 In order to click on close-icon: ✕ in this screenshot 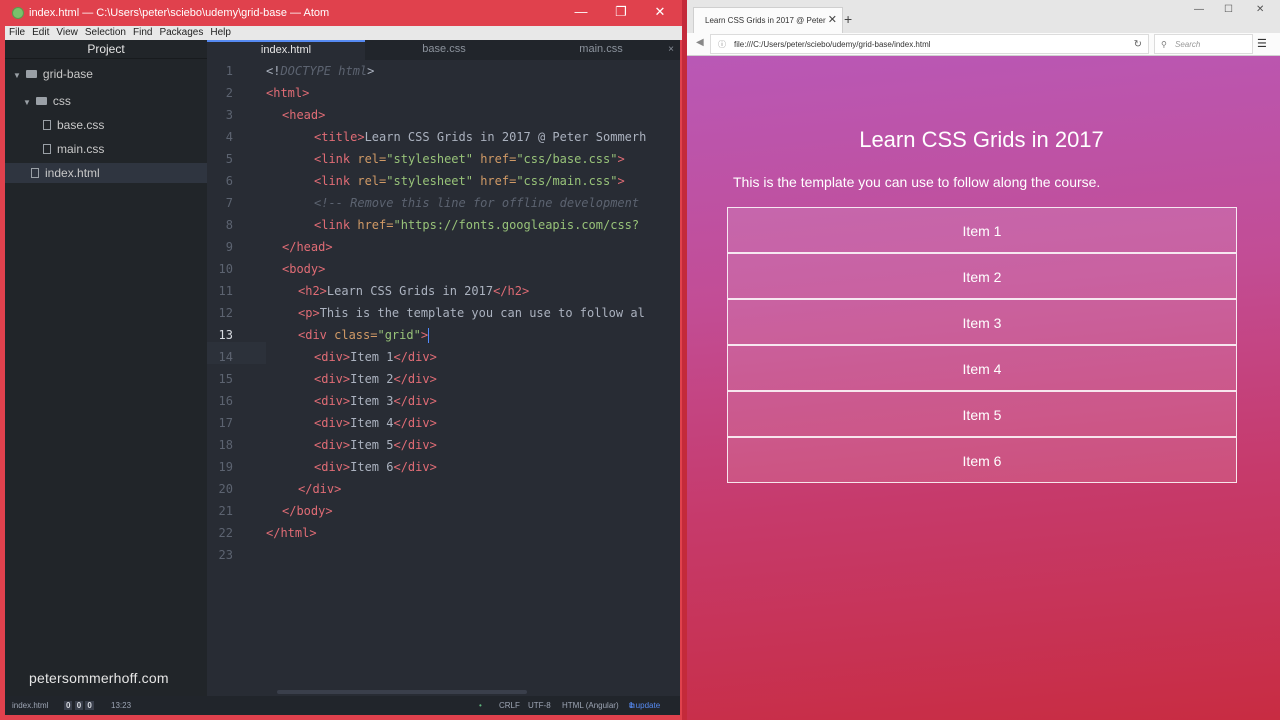, I will do `click(832, 20)`.